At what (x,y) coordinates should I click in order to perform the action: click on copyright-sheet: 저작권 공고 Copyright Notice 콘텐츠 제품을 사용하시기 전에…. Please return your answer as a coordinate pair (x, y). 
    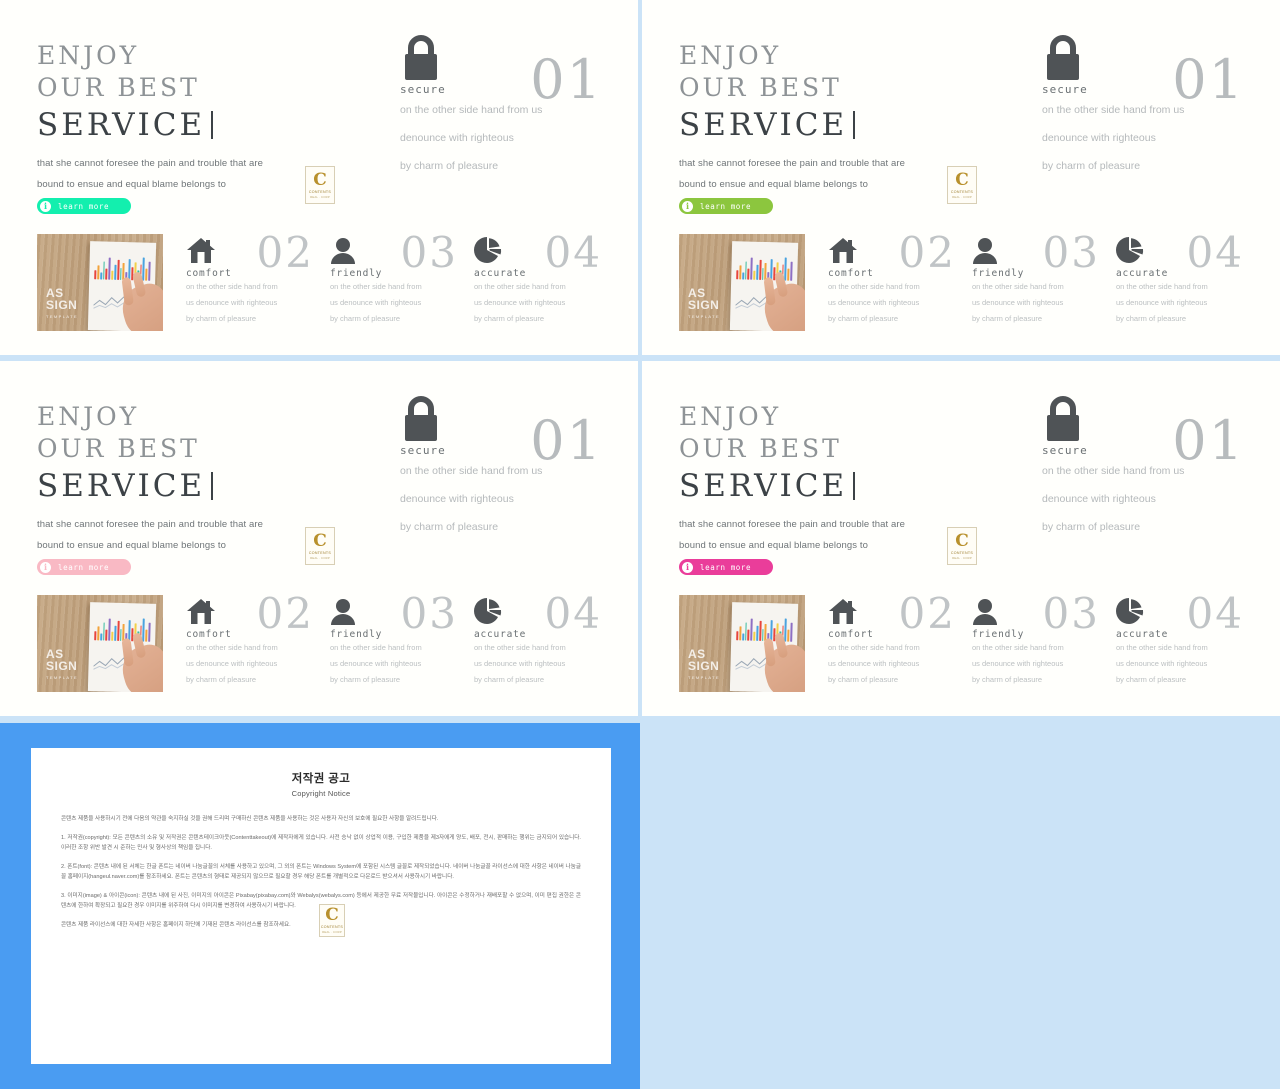
    Looking at the image, I should click on (321, 906).